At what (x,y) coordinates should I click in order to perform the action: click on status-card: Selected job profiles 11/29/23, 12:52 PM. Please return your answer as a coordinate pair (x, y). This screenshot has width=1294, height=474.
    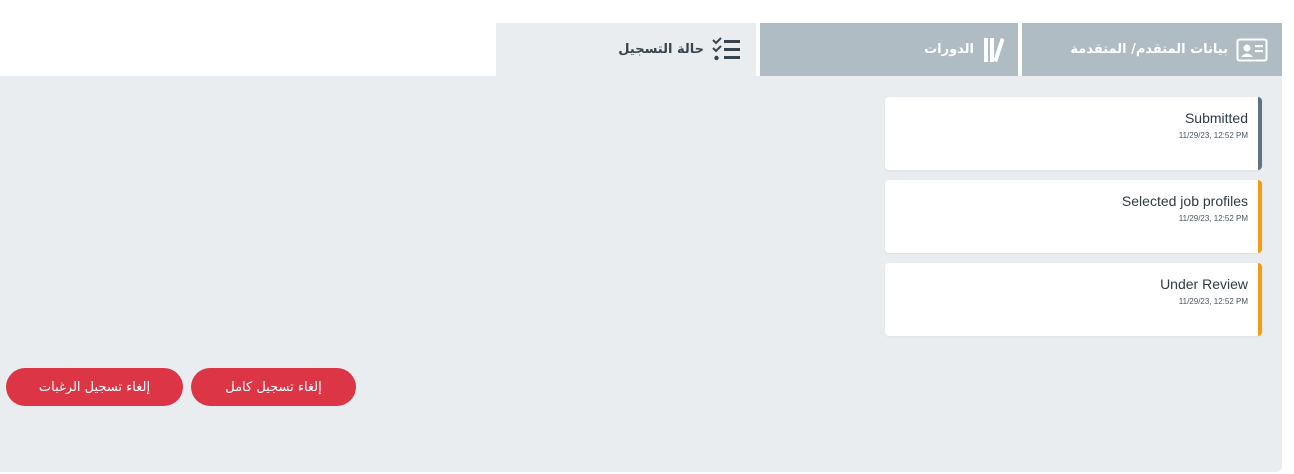
    Looking at the image, I should click on (1073, 216).